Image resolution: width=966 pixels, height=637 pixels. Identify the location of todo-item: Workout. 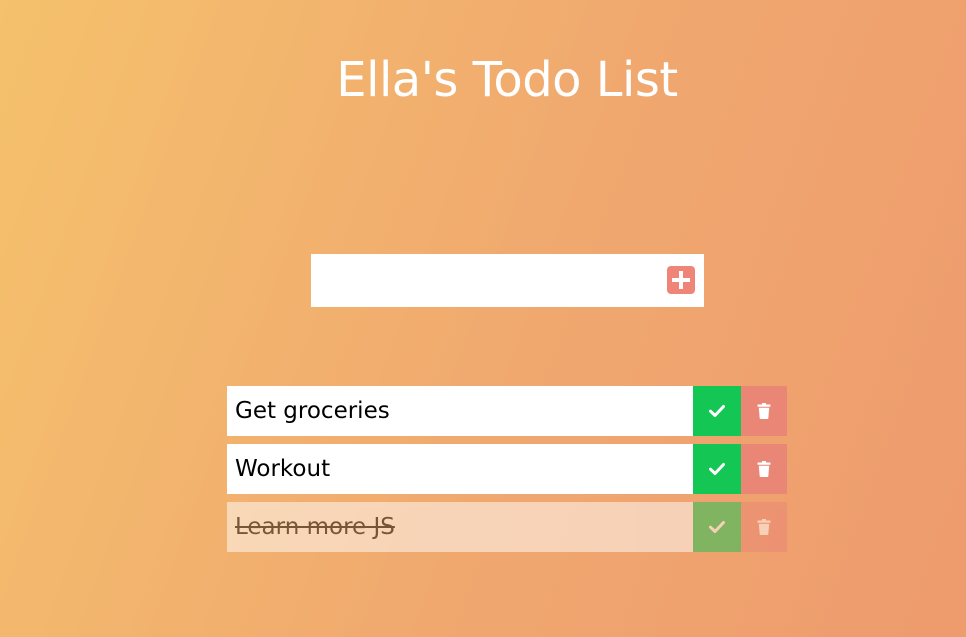
(507, 469).